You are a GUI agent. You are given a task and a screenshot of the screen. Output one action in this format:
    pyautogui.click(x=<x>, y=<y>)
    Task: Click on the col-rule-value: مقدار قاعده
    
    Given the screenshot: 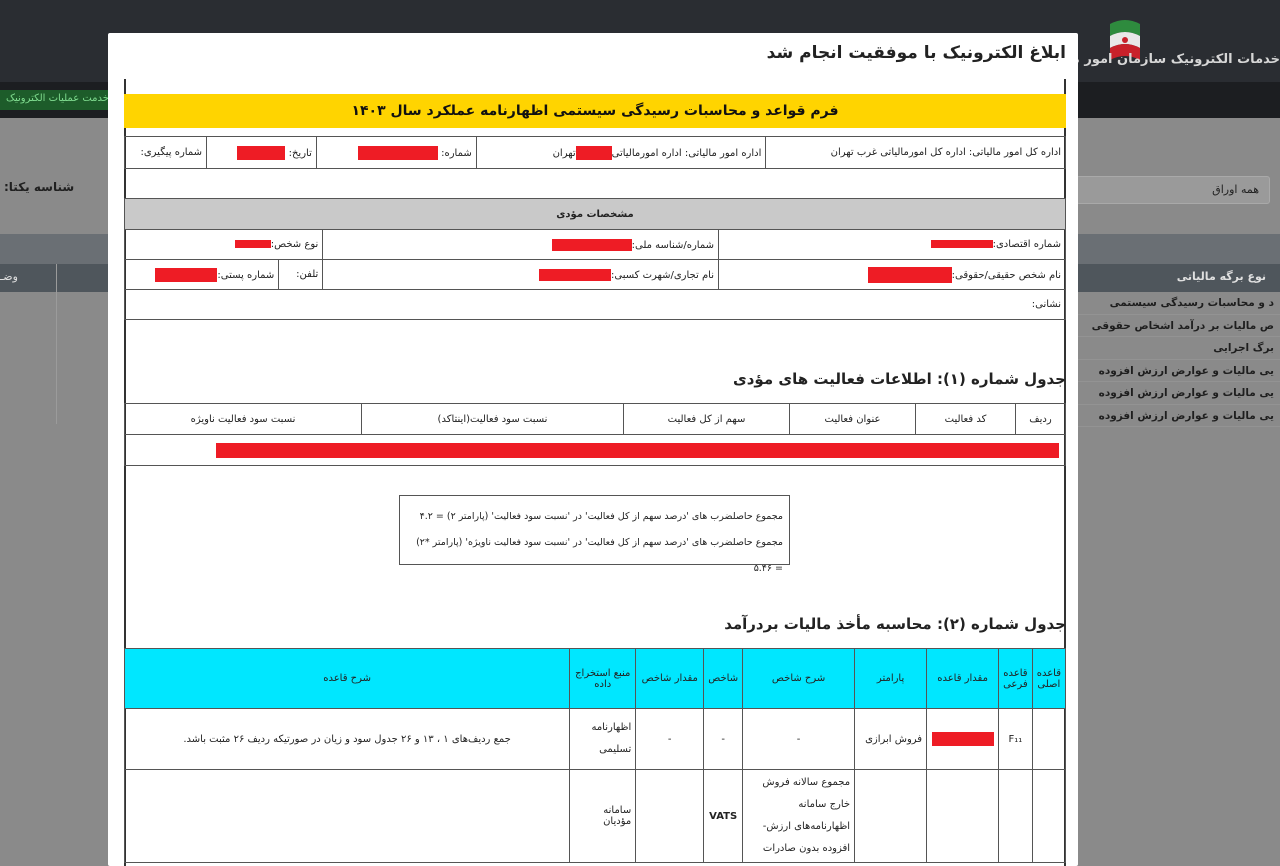 What is the action you would take?
    pyautogui.click(x=963, y=678)
    